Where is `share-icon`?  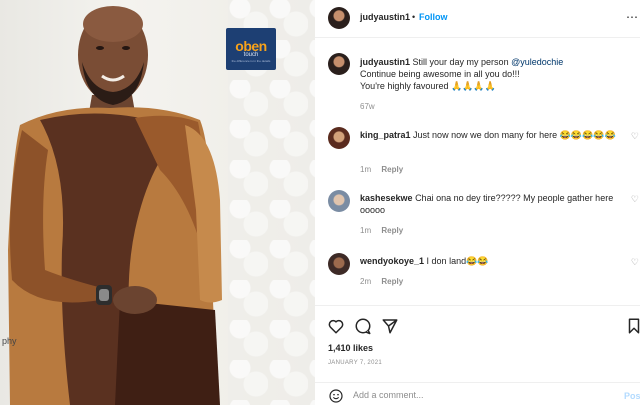 share-icon is located at coordinates (390, 326).